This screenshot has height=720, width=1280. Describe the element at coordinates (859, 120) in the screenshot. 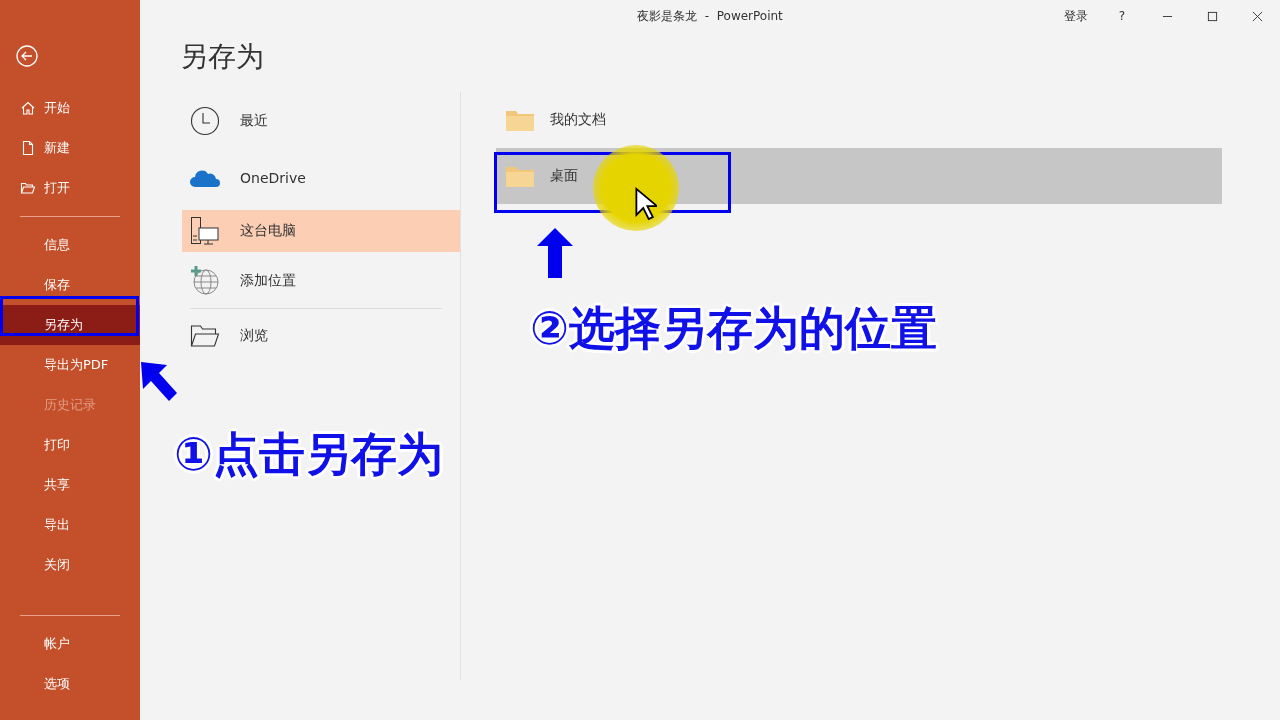

I see `folder-item: 我的文档` at that location.